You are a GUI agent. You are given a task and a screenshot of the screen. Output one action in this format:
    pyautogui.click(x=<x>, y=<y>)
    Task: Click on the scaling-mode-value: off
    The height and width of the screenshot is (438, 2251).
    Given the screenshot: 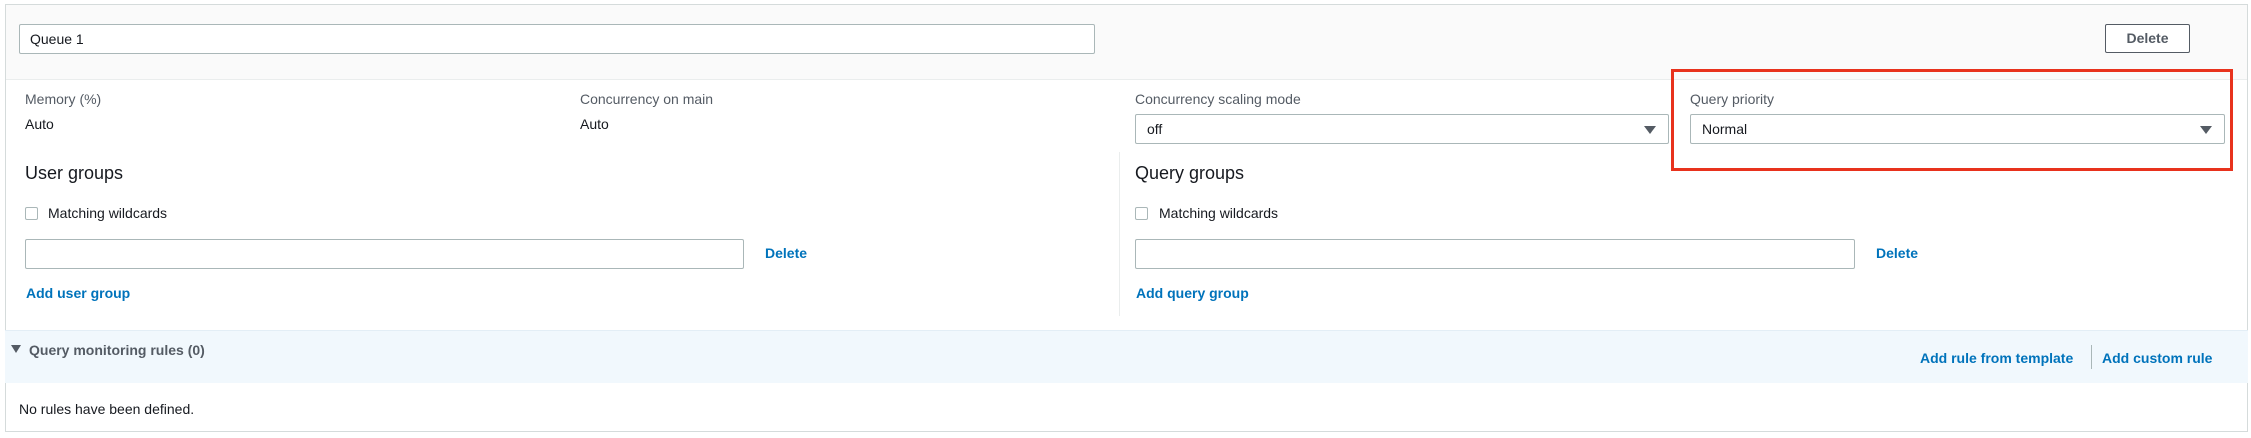 What is the action you would take?
    pyautogui.click(x=1155, y=129)
    